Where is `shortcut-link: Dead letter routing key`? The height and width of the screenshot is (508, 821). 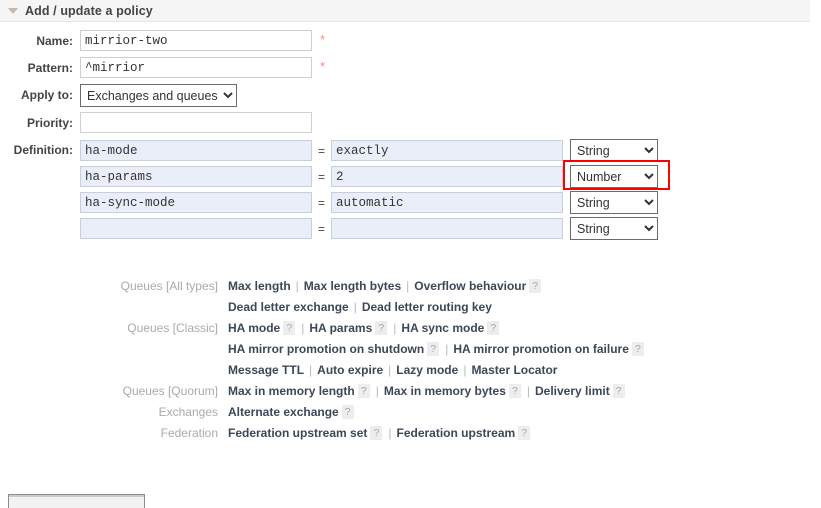
shortcut-link: Dead letter routing key is located at coordinates (427, 307).